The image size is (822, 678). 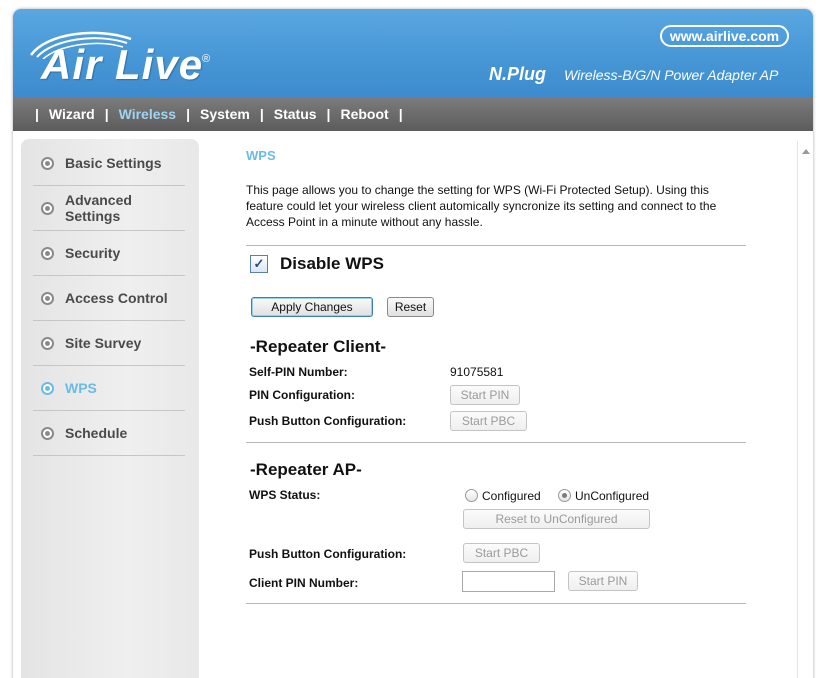 I want to click on apply-changes-button: Apply Changes, so click(x=312, y=307).